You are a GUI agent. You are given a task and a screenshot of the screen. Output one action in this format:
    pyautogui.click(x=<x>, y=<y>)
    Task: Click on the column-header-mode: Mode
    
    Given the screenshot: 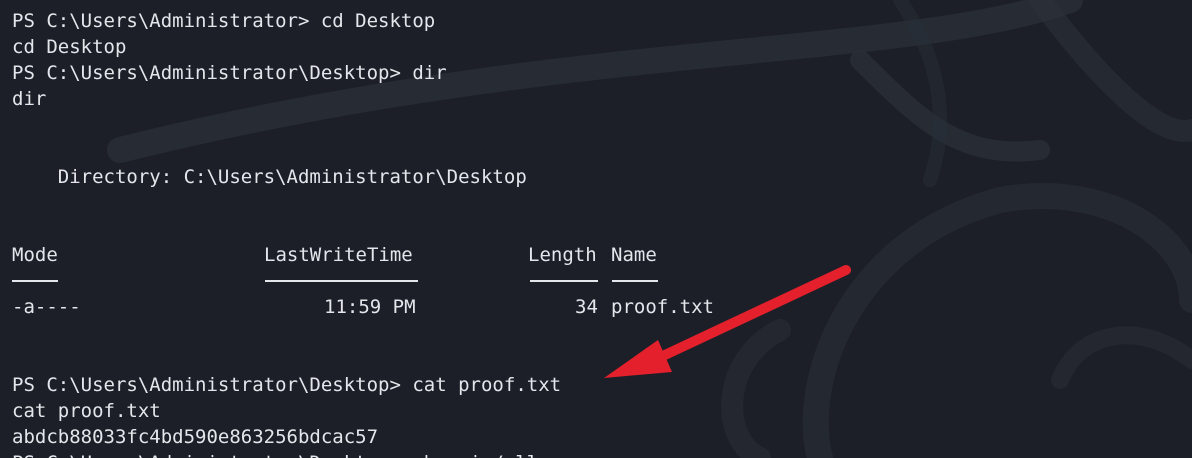 What is the action you would take?
    pyautogui.click(x=35, y=255)
    